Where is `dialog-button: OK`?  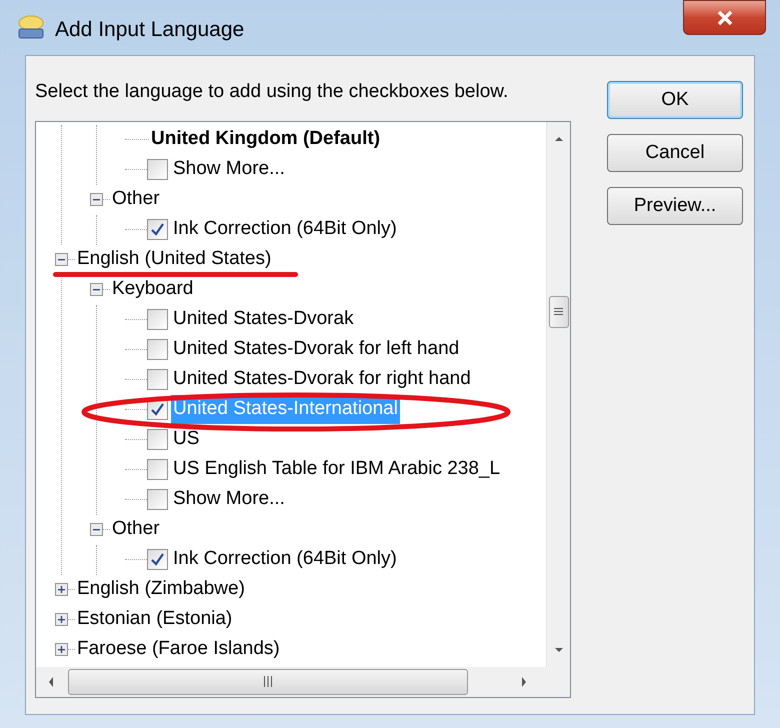 dialog-button: OK is located at coordinates (675, 100).